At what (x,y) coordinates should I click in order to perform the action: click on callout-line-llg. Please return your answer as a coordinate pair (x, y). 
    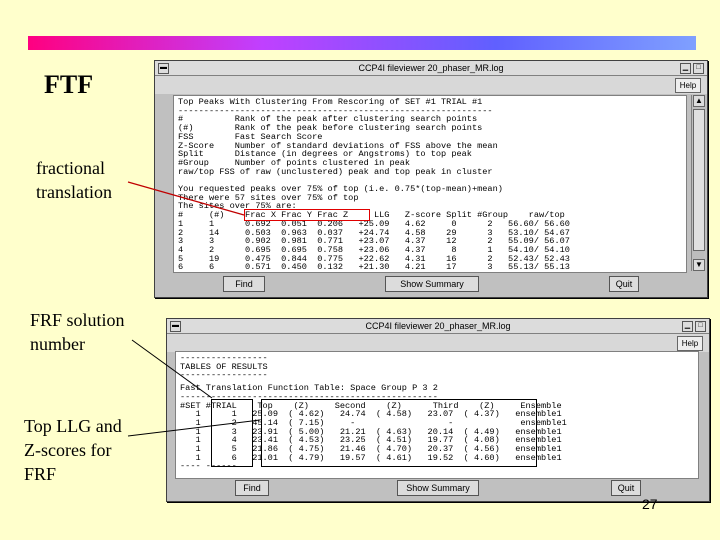
    Looking at the image, I should click on (194, 428).